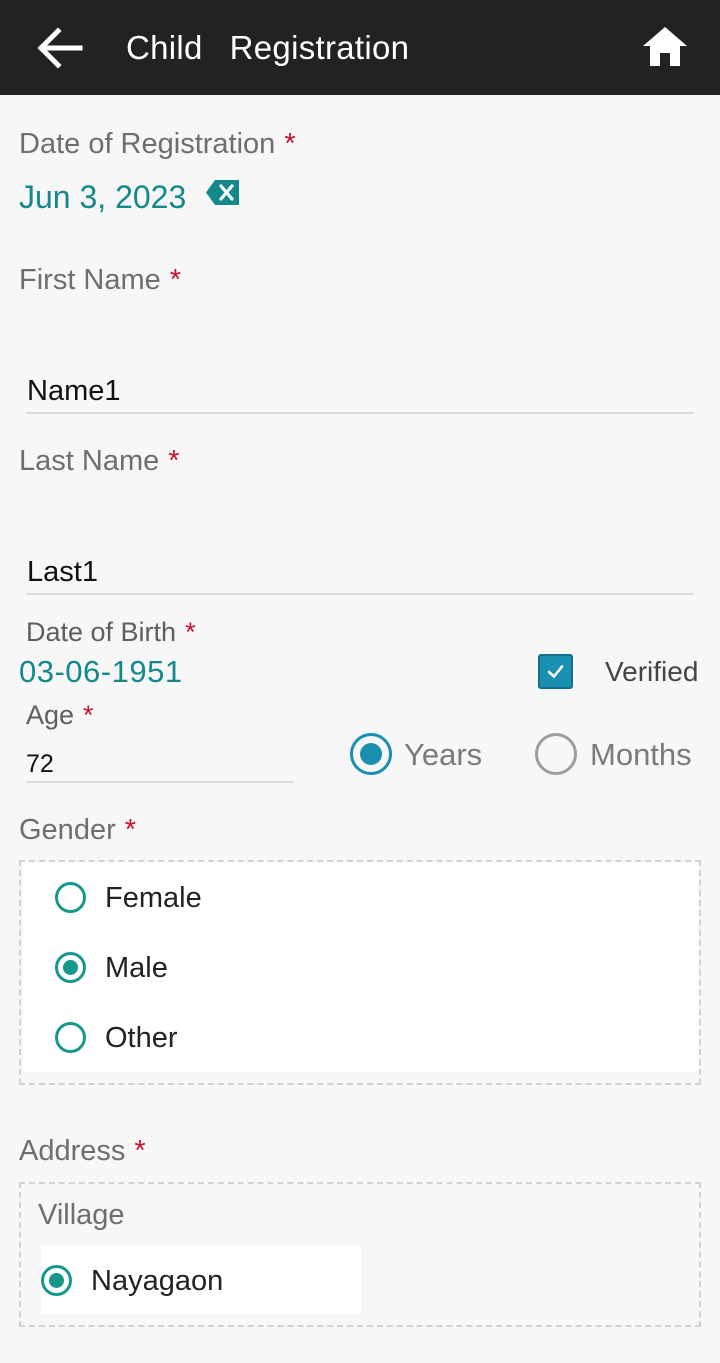 This screenshot has height=1363, width=720. Describe the element at coordinates (157, 1281) in the screenshot. I see `village-nayagaon-label: Nayagaon` at that location.